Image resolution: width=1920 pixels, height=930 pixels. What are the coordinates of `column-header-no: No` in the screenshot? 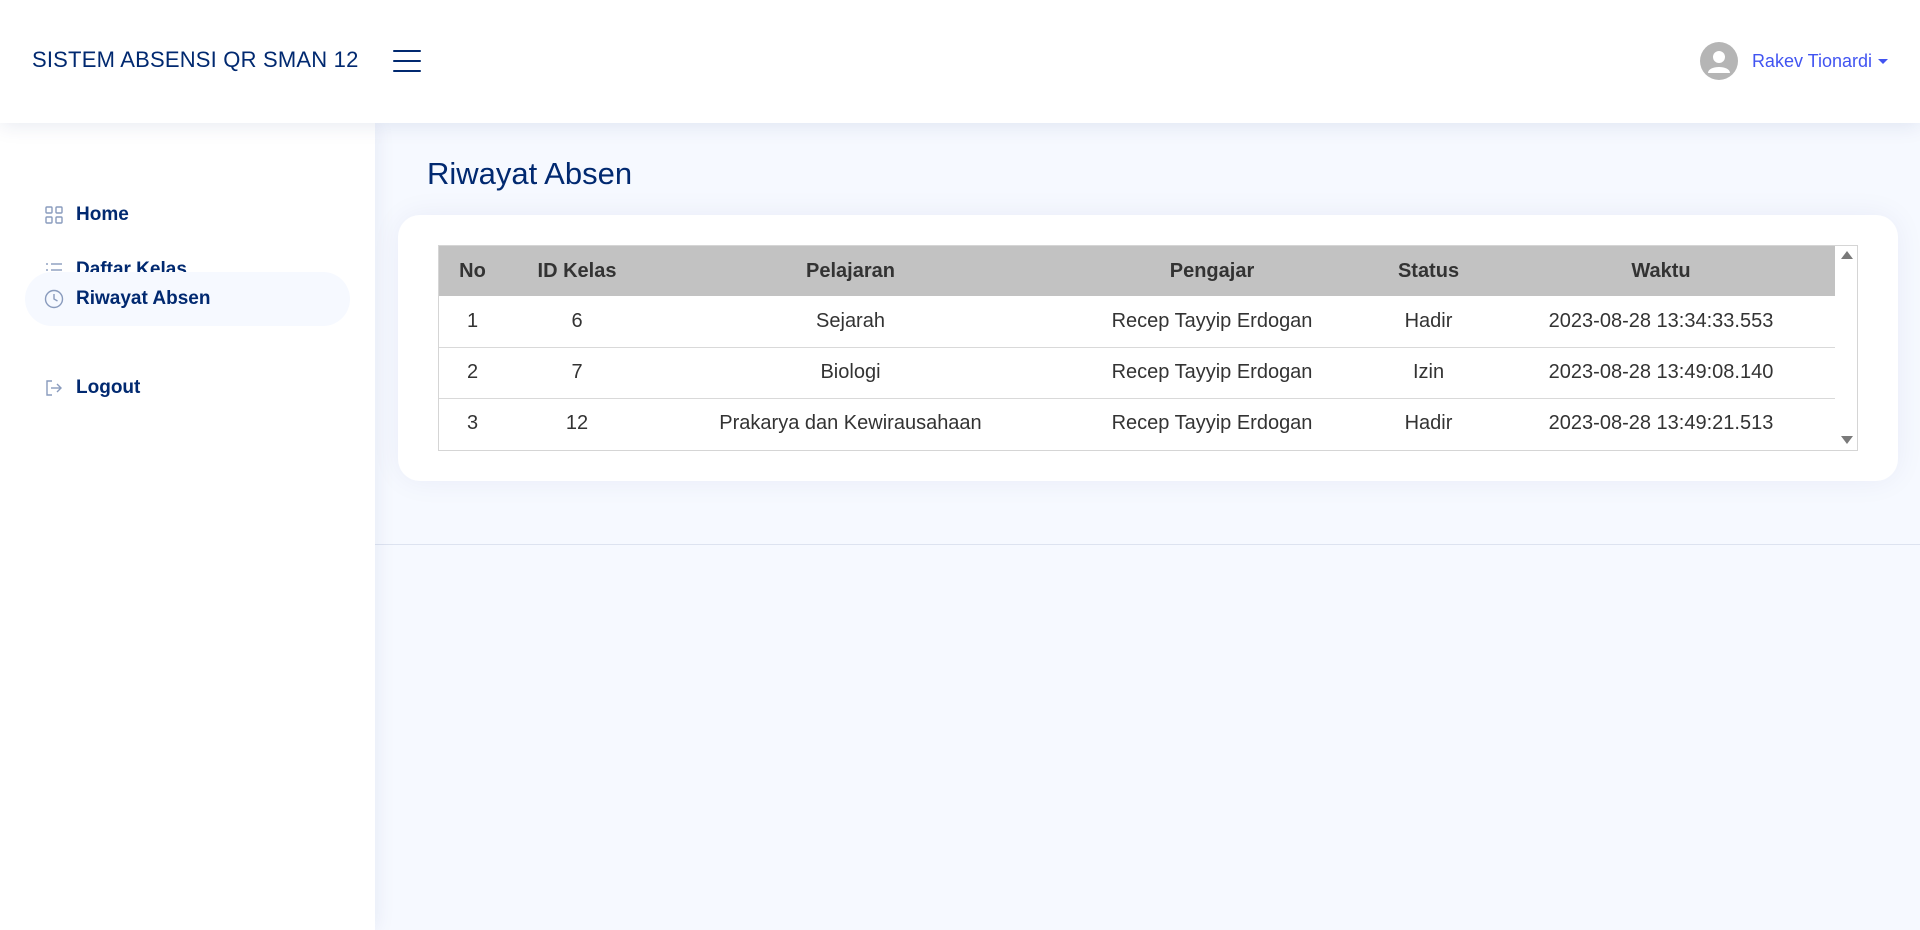 It's located at (472, 270).